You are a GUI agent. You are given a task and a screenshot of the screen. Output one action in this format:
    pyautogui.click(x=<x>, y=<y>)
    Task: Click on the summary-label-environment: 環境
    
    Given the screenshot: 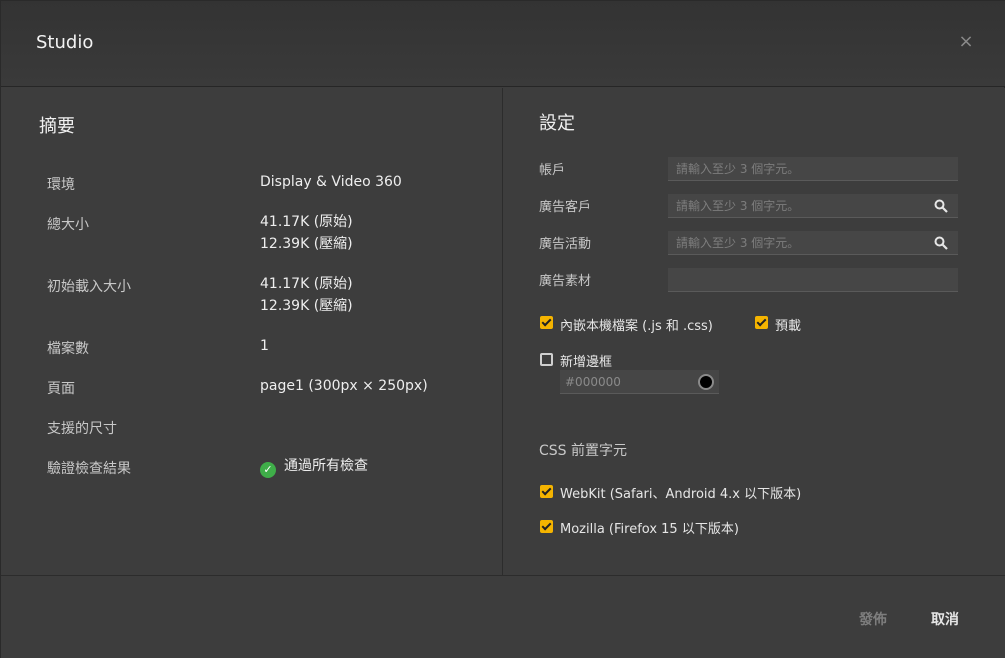 What is the action you would take?
    pyautogui.click(x=61, y=185)
    